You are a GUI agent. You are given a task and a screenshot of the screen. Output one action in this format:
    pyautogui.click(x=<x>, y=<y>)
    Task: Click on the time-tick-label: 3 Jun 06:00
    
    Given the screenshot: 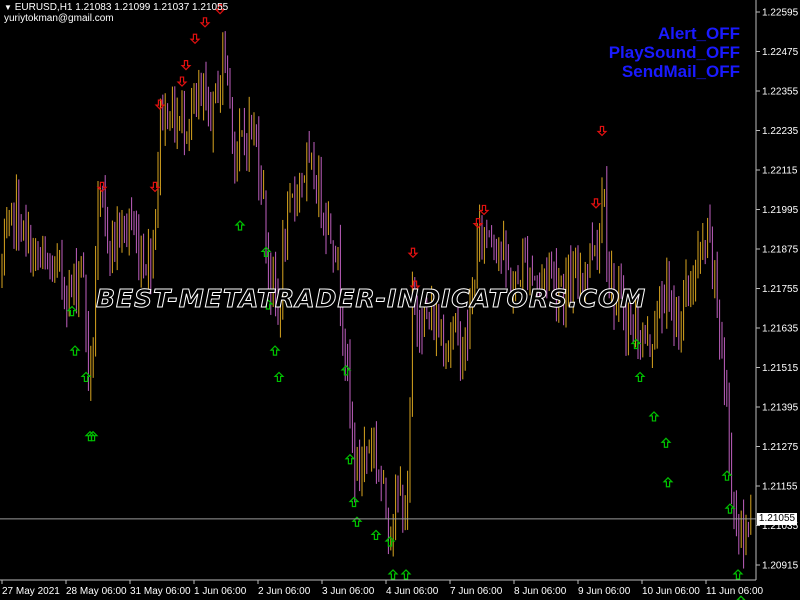 What is the action you would take?
    pyautogui.click(x=348, y=591)
    